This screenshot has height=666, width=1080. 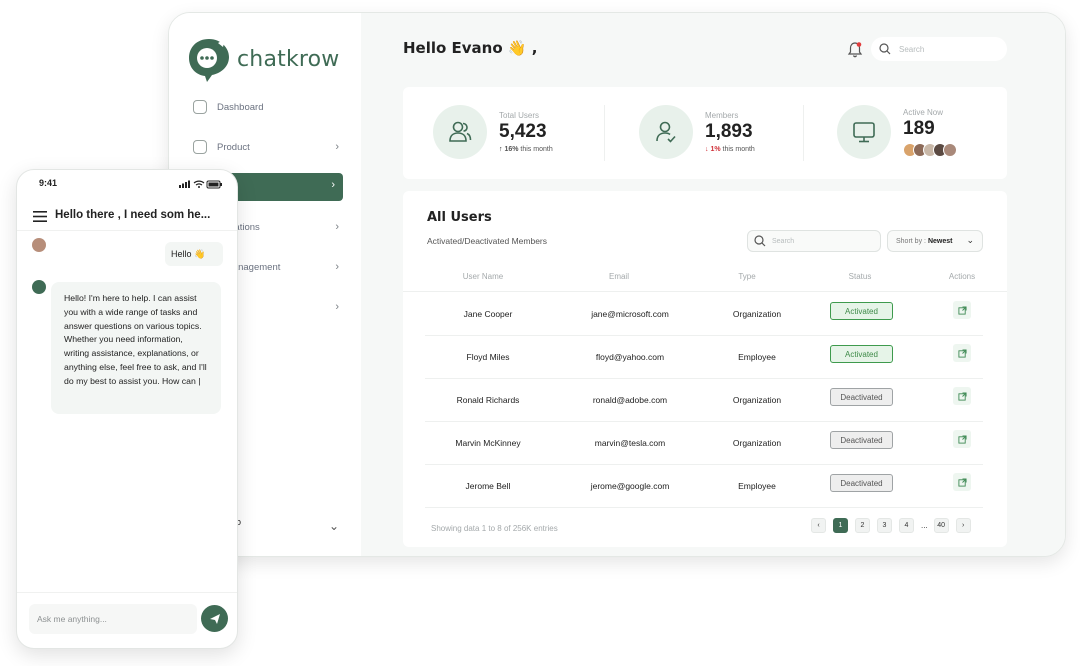 What do you see at coordinates (862, 525) in the screenshot?
I see `page-button-2: 2` at bounding box center [862, 525].